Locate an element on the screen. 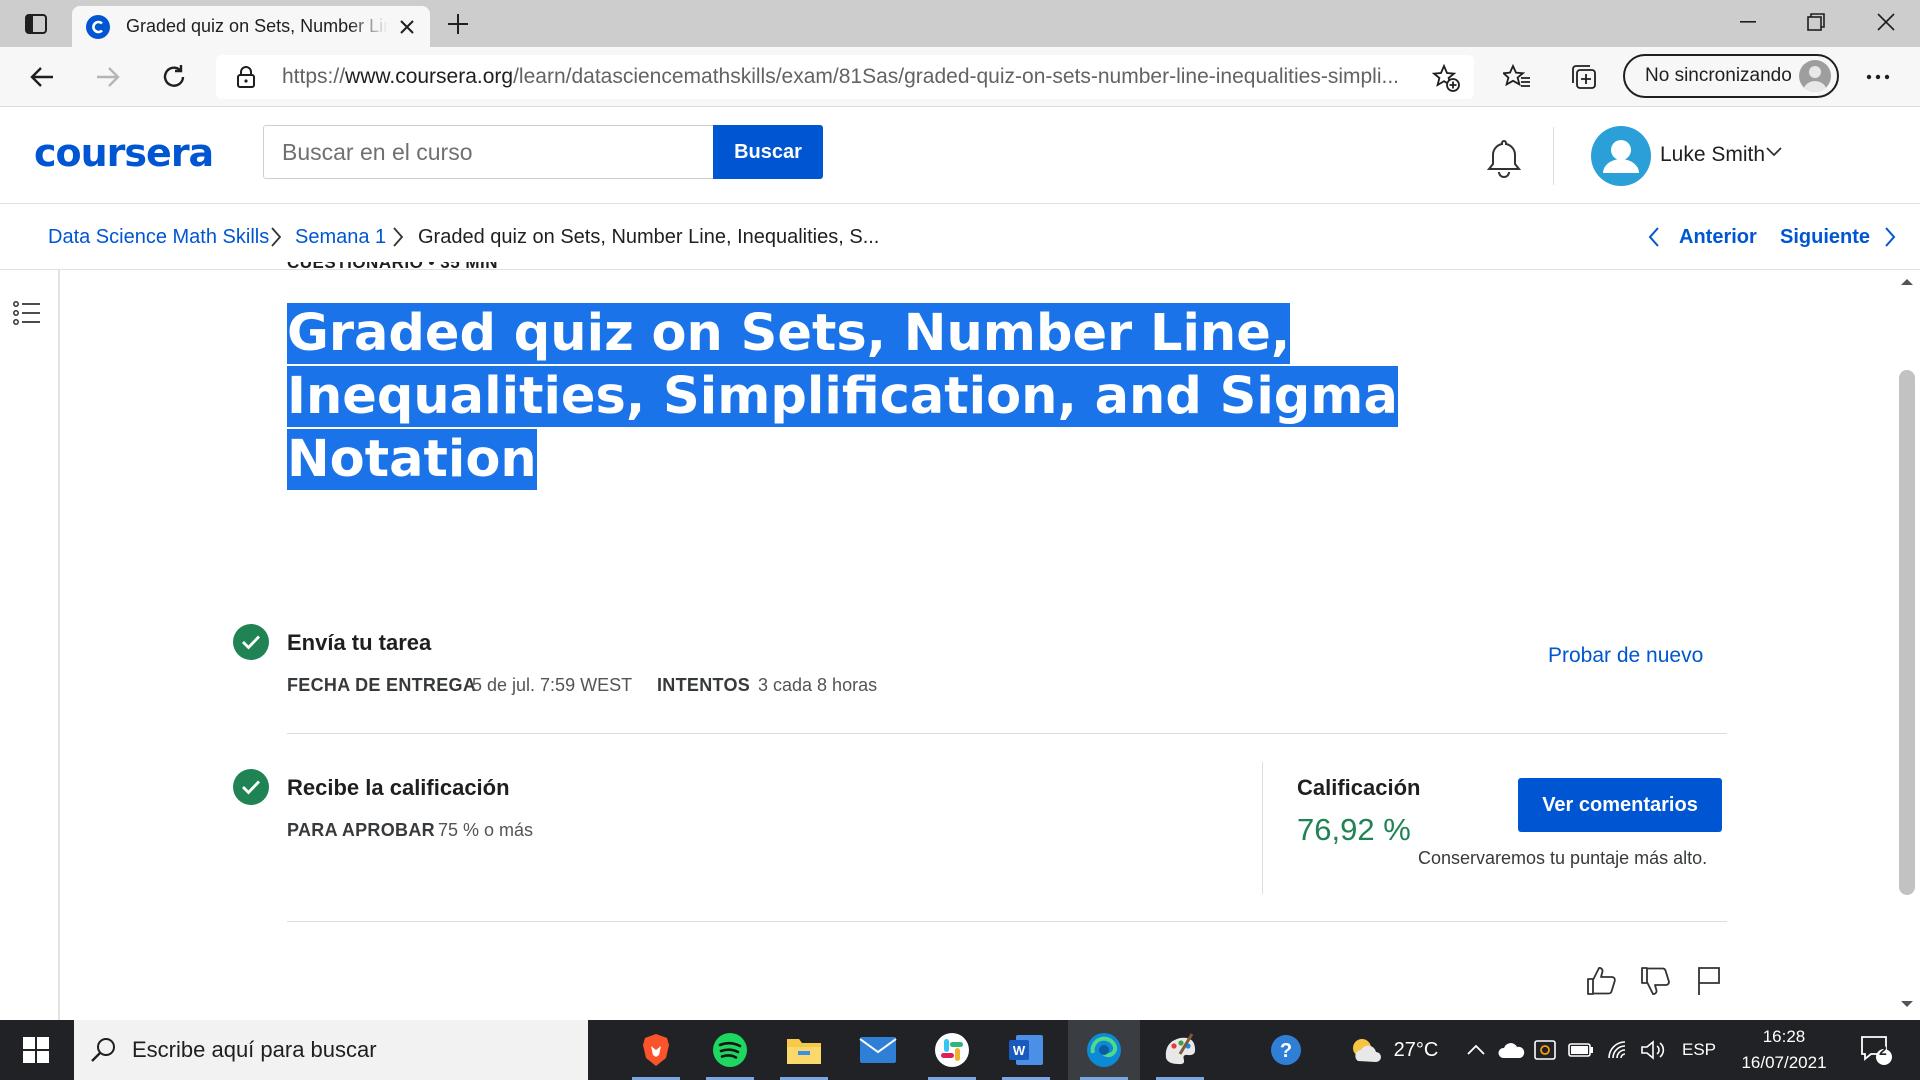  input-language: ESP is located at coordinates (1699, 1050).